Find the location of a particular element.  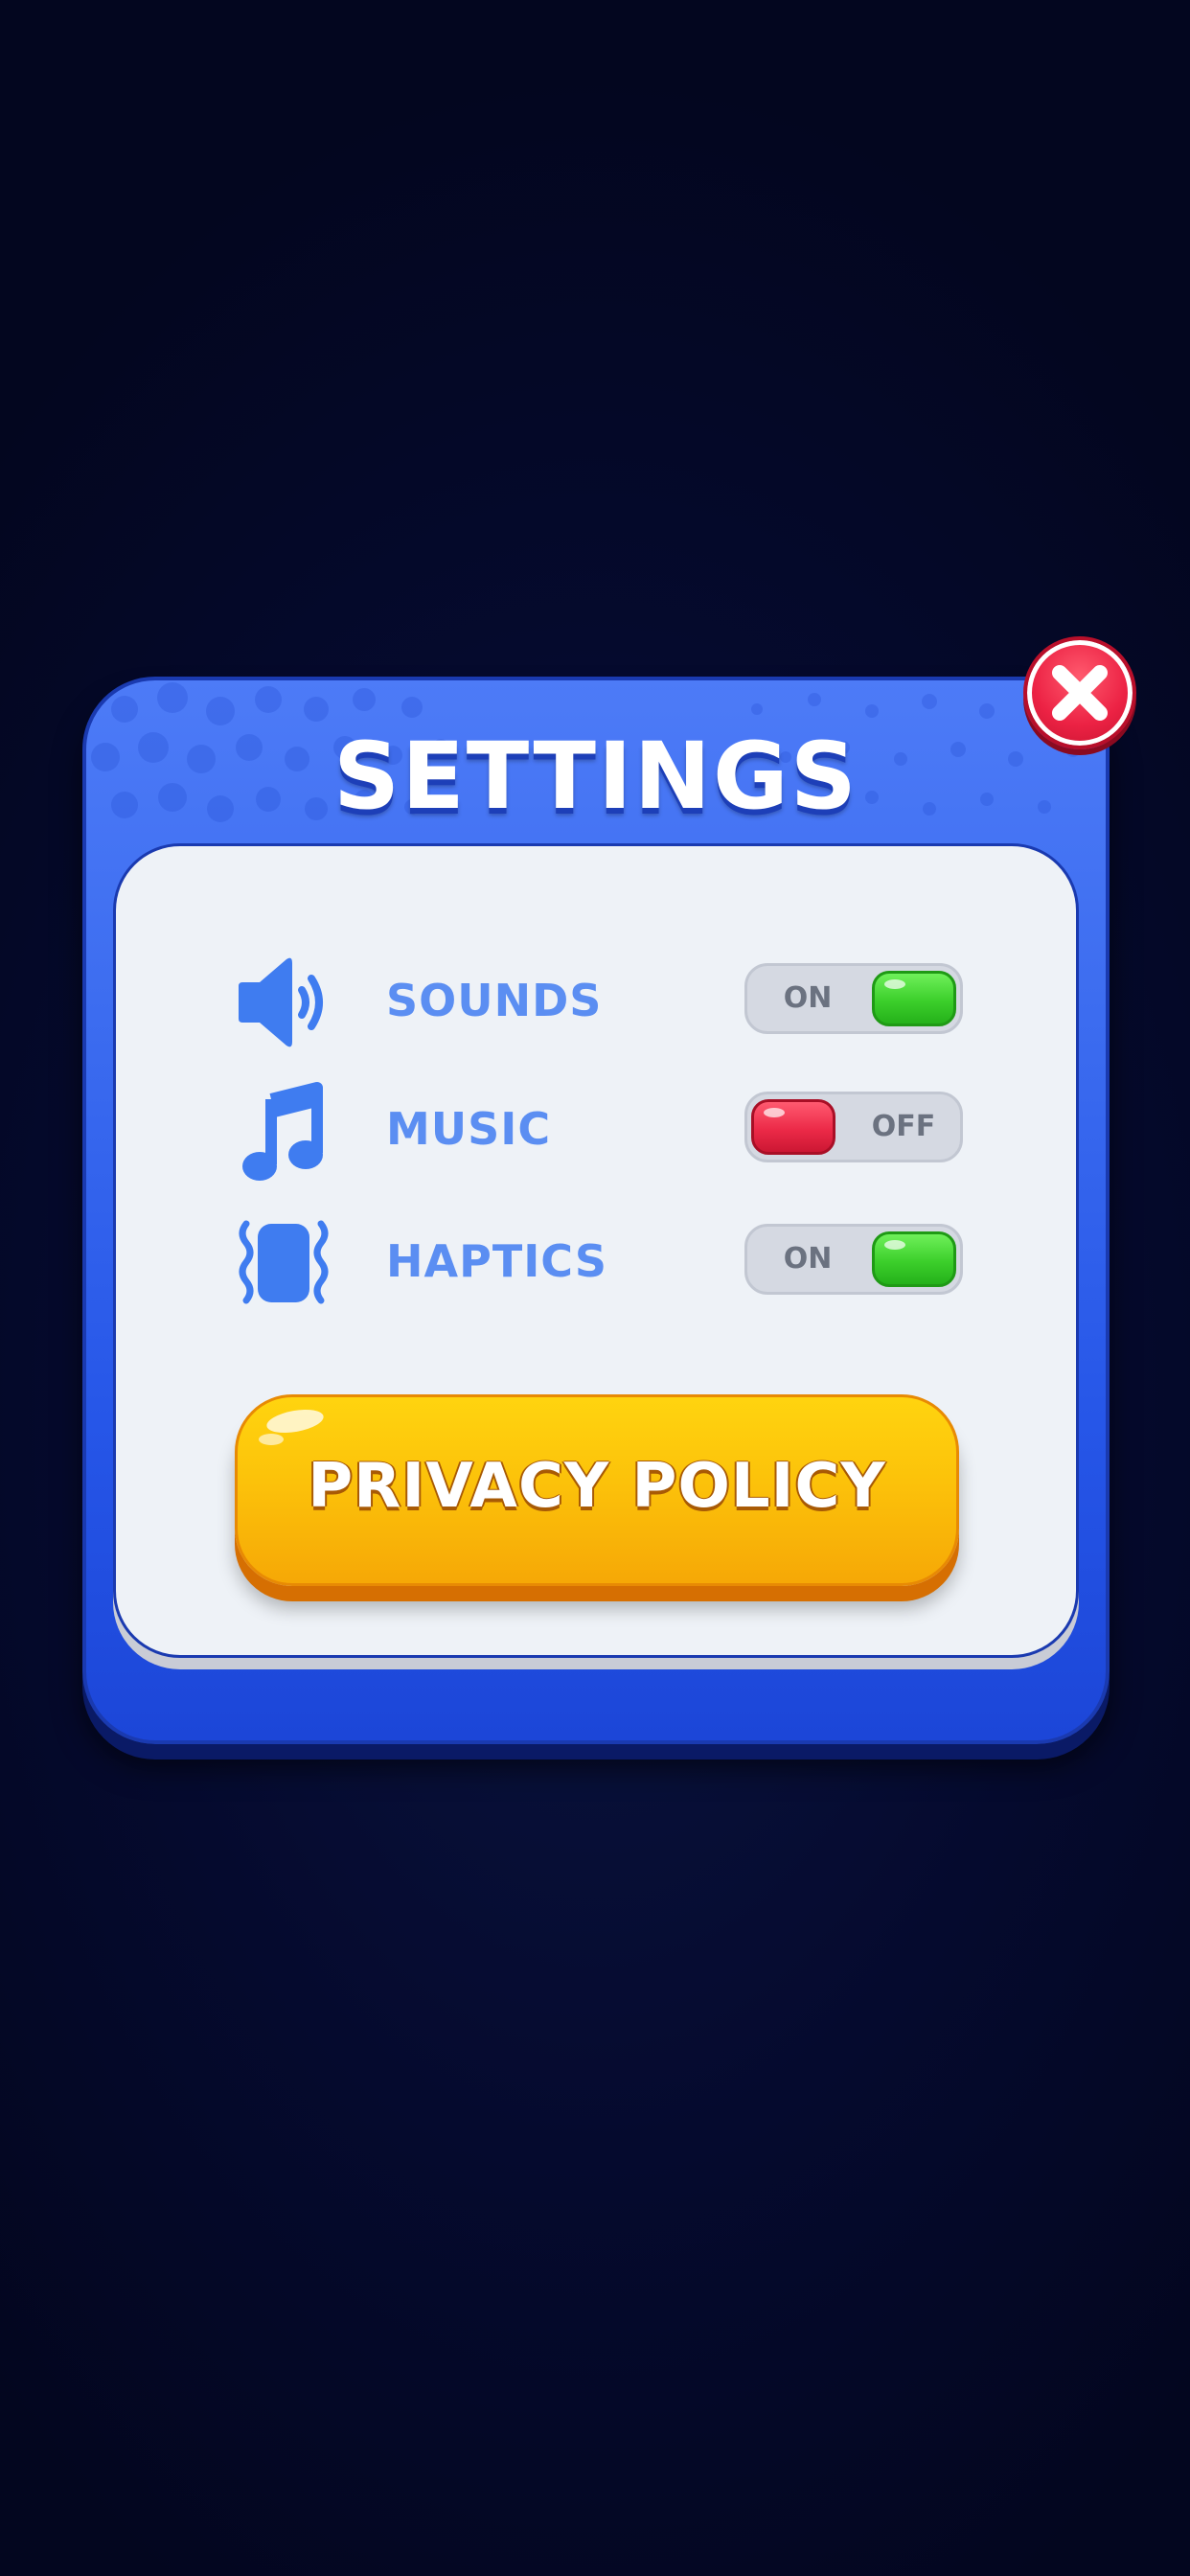

speaker-icon is located at coordinates (284, 1002).